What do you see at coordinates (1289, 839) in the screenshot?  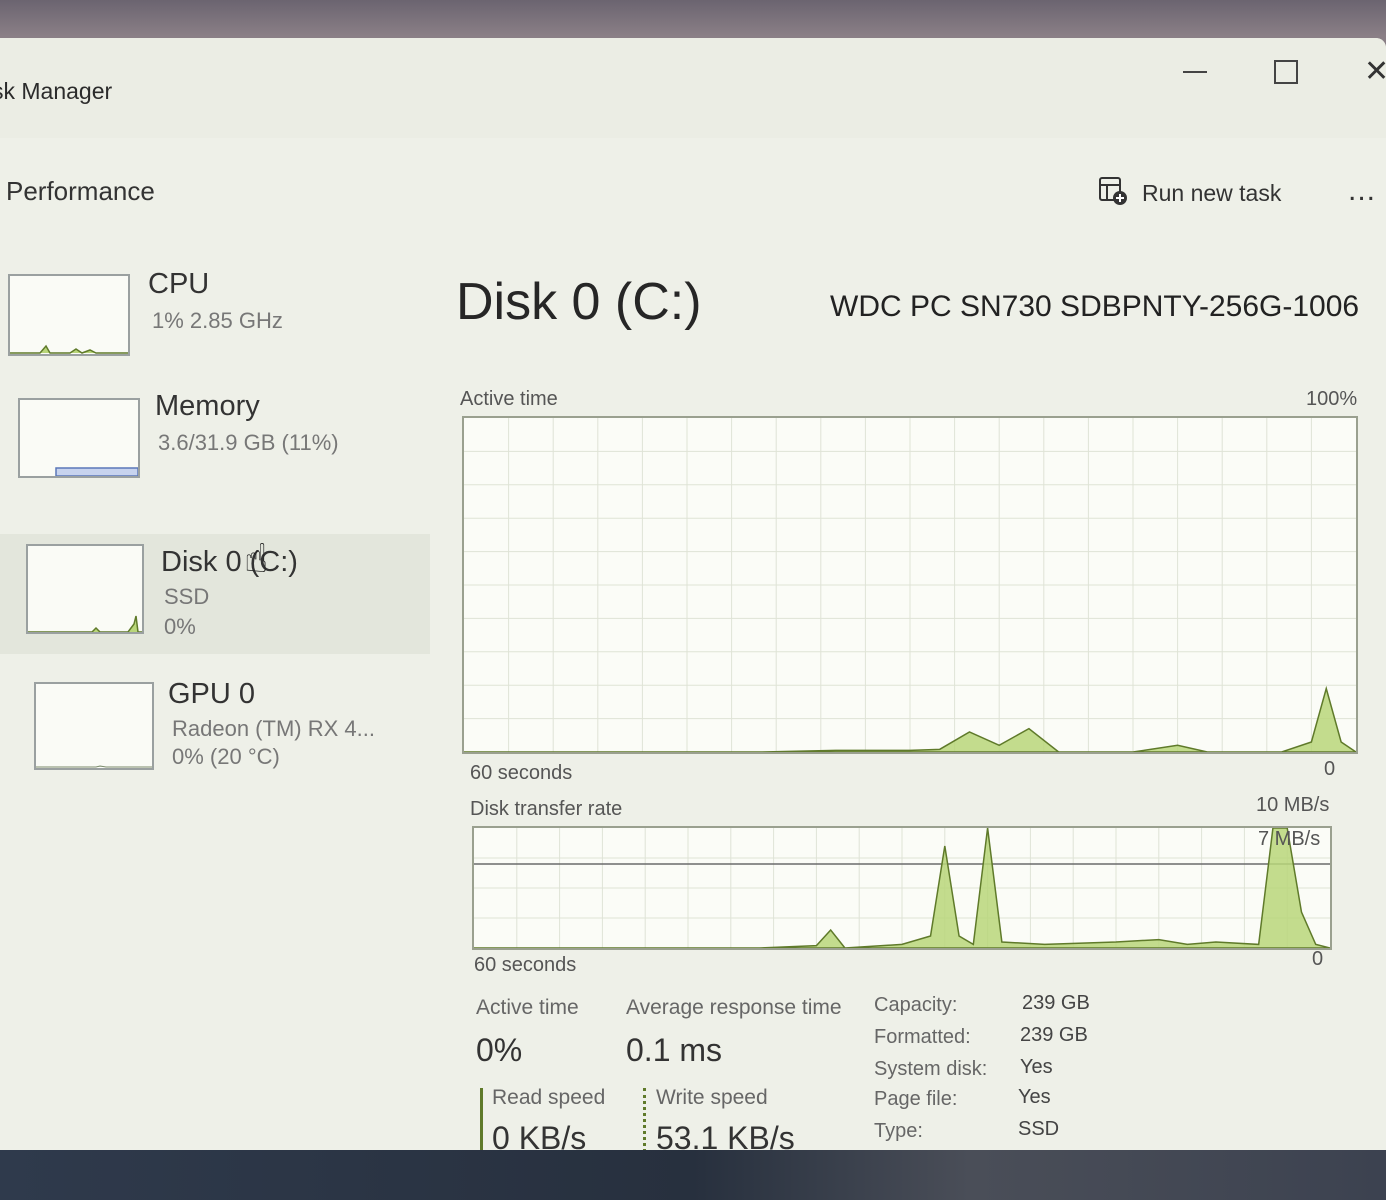 I see `transfer-graph-ref: 7 MB/s` at bounding box center [1289, 839].